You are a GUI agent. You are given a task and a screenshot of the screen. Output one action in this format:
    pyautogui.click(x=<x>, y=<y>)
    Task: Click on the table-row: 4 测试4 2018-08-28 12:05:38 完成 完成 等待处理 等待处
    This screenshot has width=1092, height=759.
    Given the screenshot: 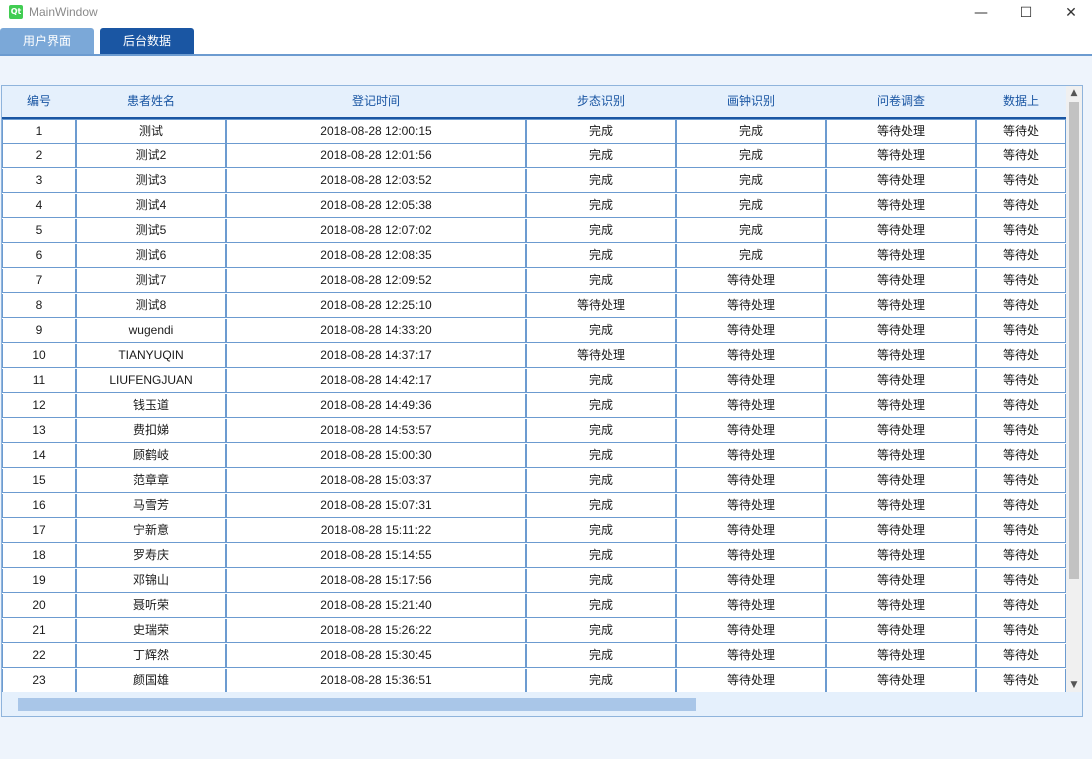 What is the action you would take?
    pyautogui.click(x=534, y=206)
    